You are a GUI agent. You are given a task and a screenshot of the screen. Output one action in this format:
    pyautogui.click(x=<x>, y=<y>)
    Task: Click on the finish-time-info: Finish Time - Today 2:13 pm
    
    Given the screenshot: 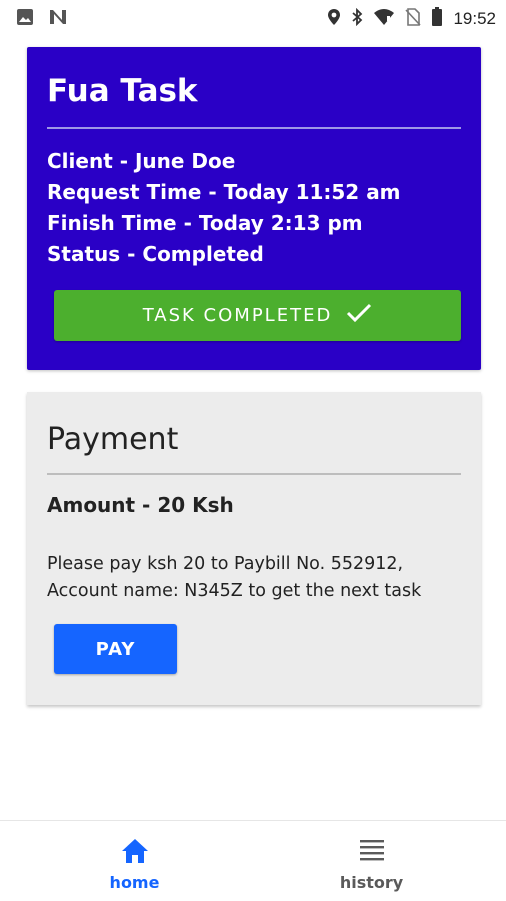 What is the action you would take?
    pyautogui.click(x=205, y=223)
    